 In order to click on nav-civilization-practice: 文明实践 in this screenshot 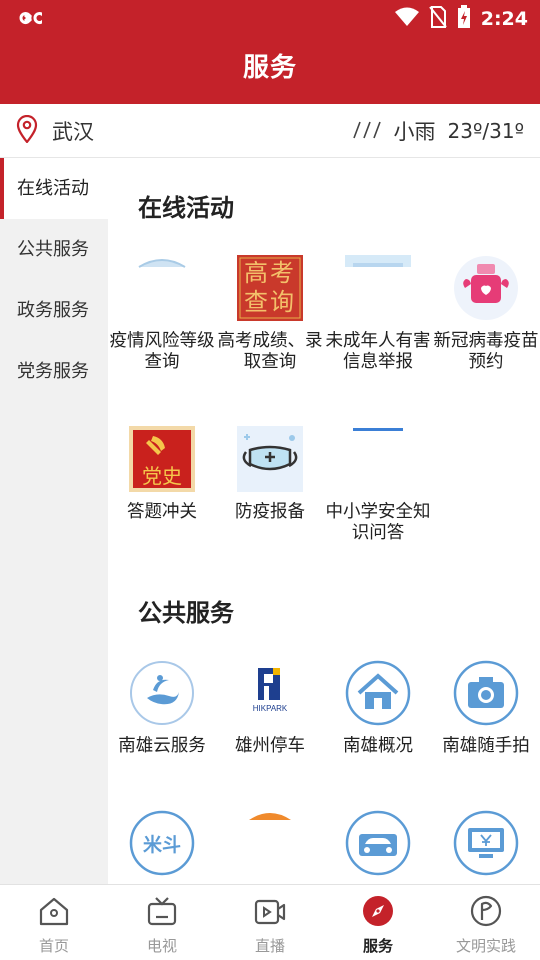, I will do `click(486, 922)`.